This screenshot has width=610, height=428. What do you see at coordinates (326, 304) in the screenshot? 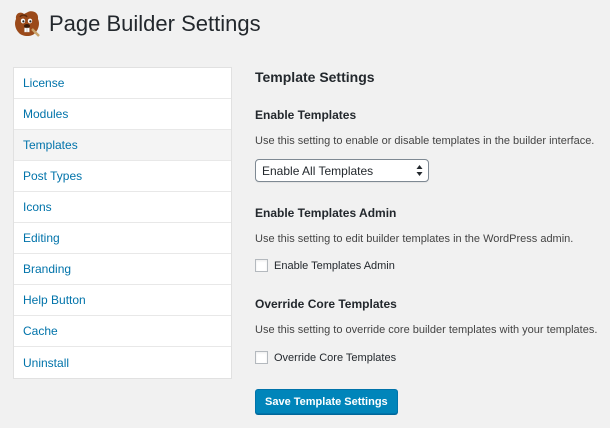
I see `override-core-title: Override Core Templates` at bounding box center [326, 304].